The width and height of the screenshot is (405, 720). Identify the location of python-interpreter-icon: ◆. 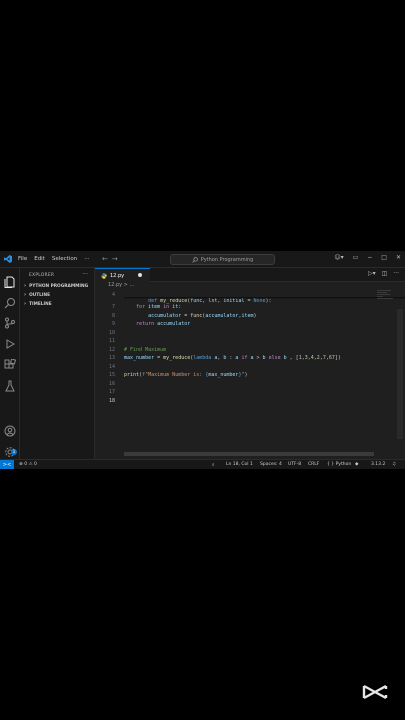
(356, 464).